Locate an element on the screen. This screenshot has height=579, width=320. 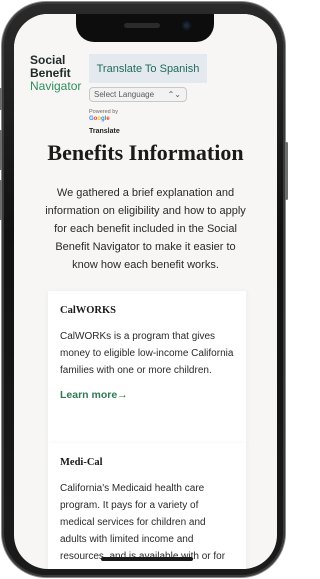
learn-more-link: Learn more→ is located at coordinates (94, 395).